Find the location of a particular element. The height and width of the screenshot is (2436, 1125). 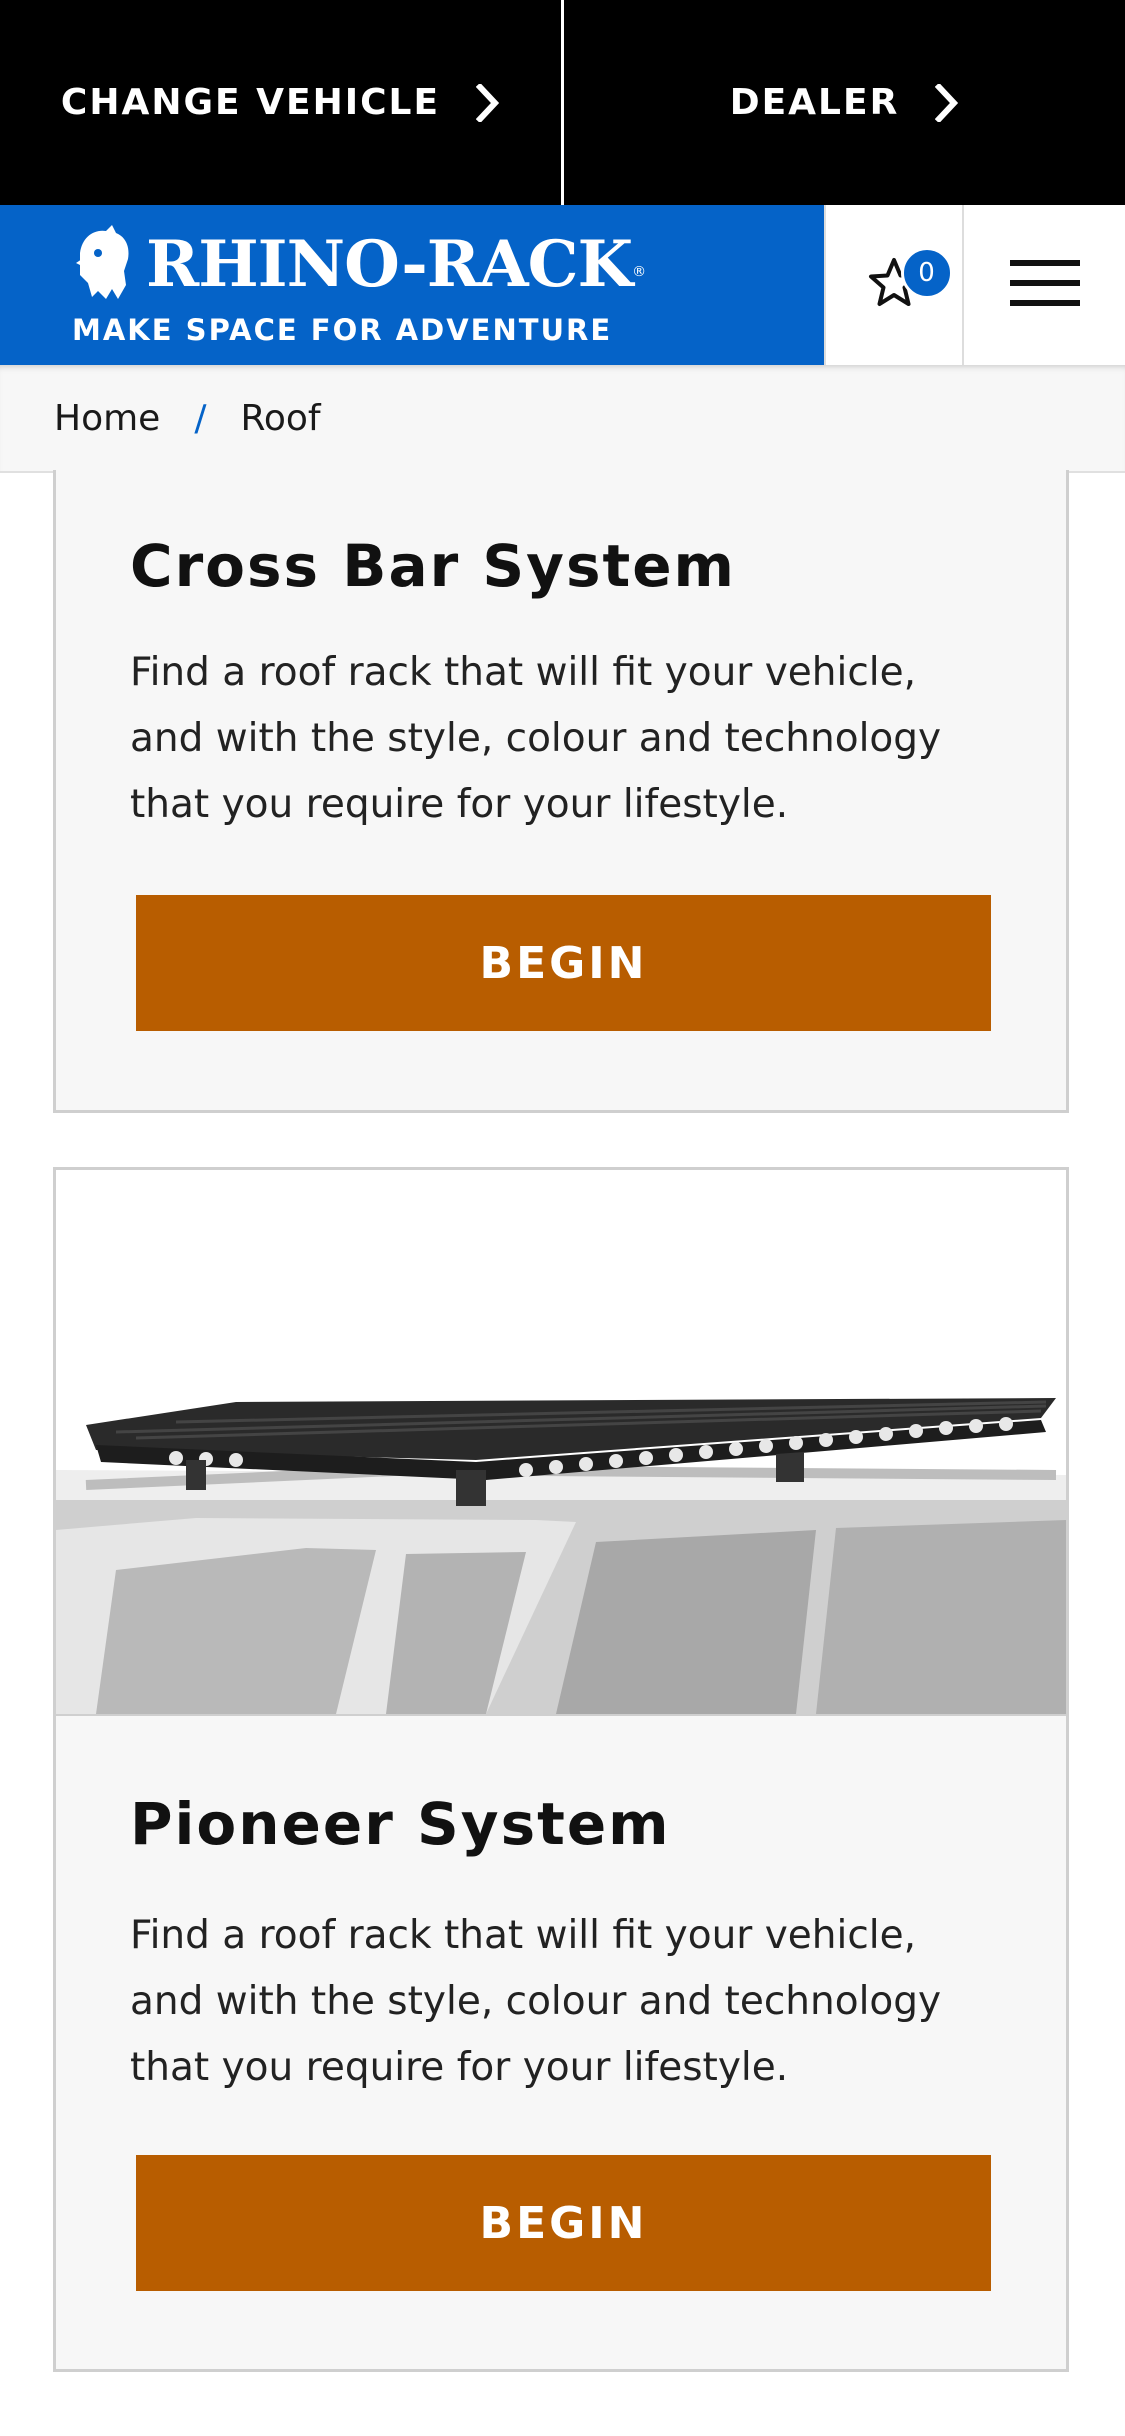

breadcrumb-home-link: Home is located at coordinates (107, 418).